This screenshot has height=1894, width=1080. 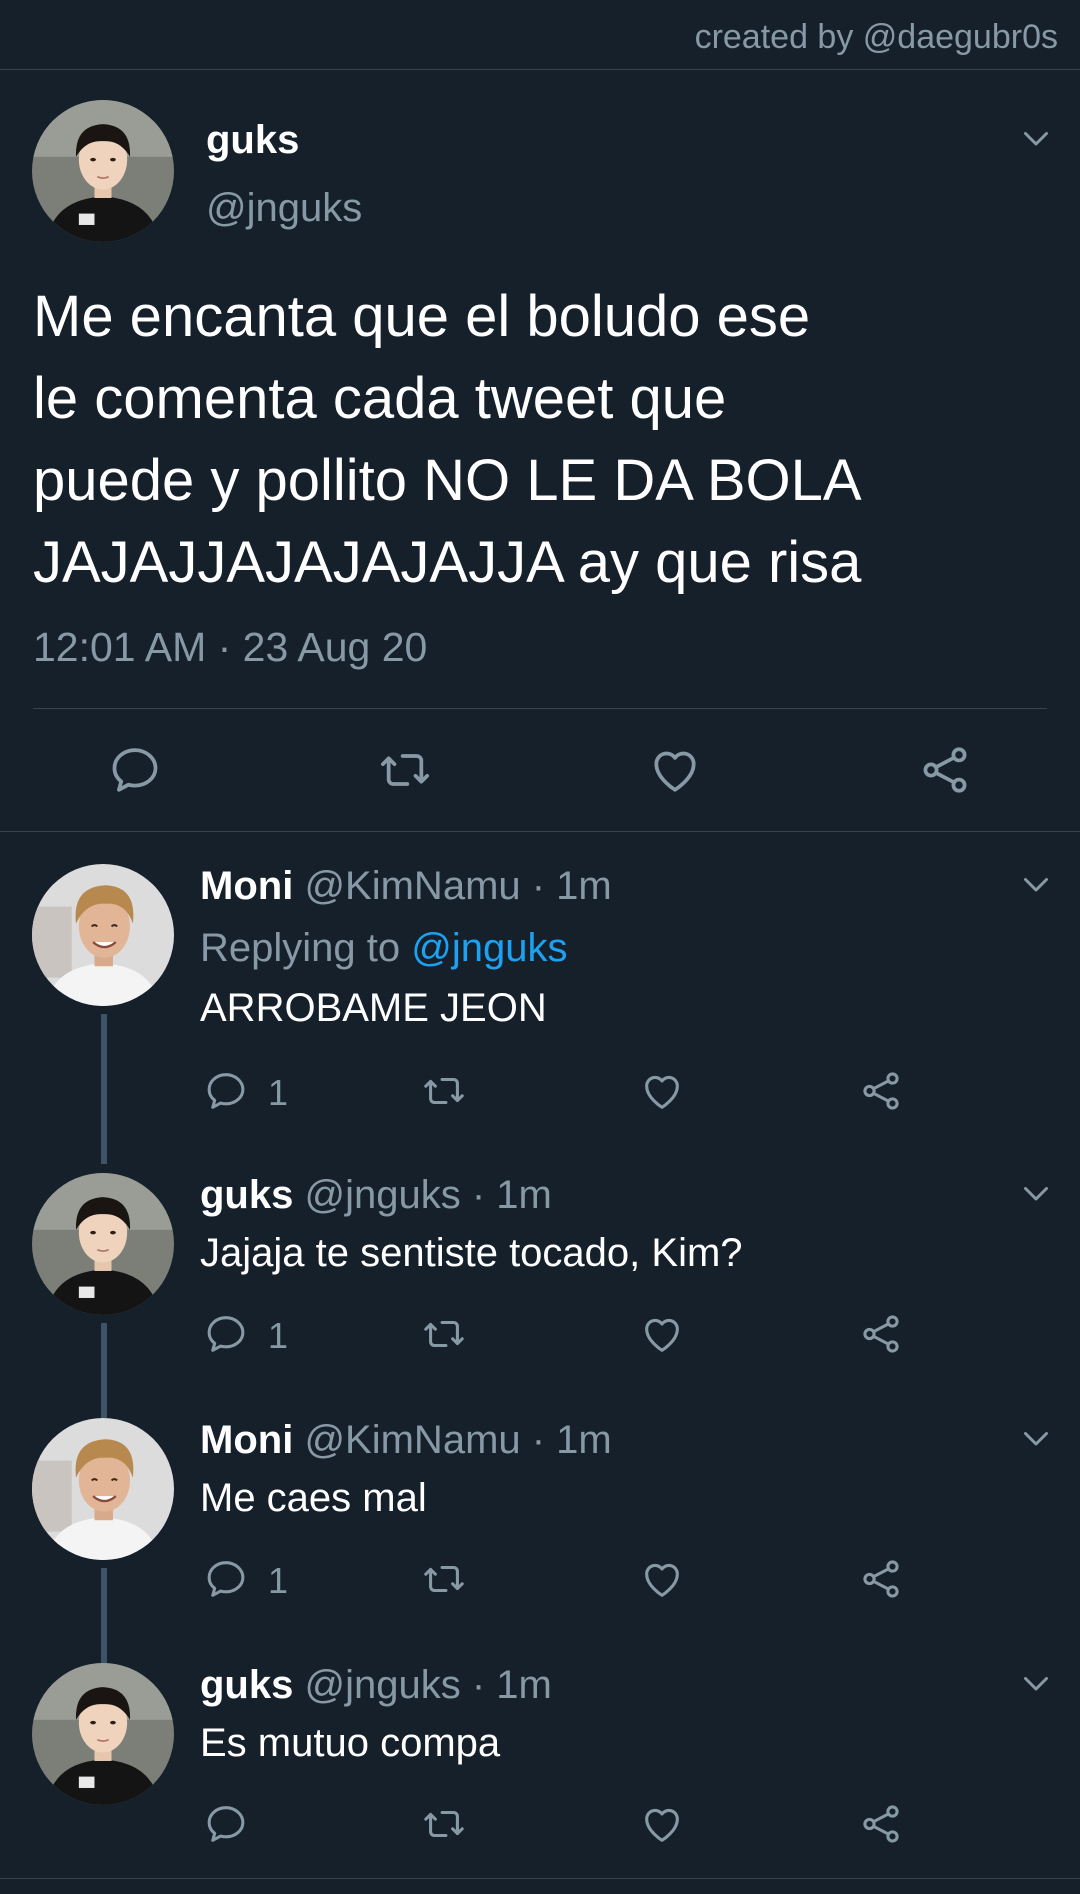 What do you see at coordinates (230, 647) in the screenshot?
I see `tweet-timestamp: 12:01 AM · 23 Aug 20` at bounding box center [230, 647].